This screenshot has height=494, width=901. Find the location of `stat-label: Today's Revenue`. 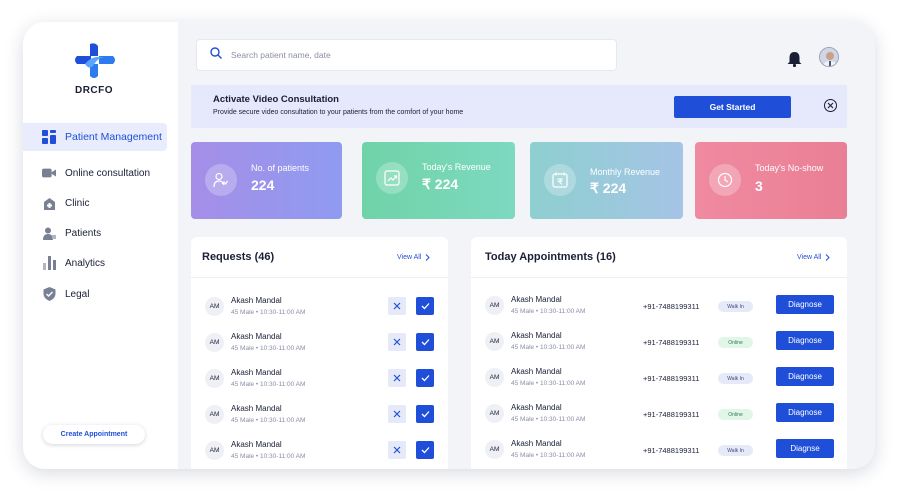

stat-label: Today's Revenue is located at coordinates (456, 167).